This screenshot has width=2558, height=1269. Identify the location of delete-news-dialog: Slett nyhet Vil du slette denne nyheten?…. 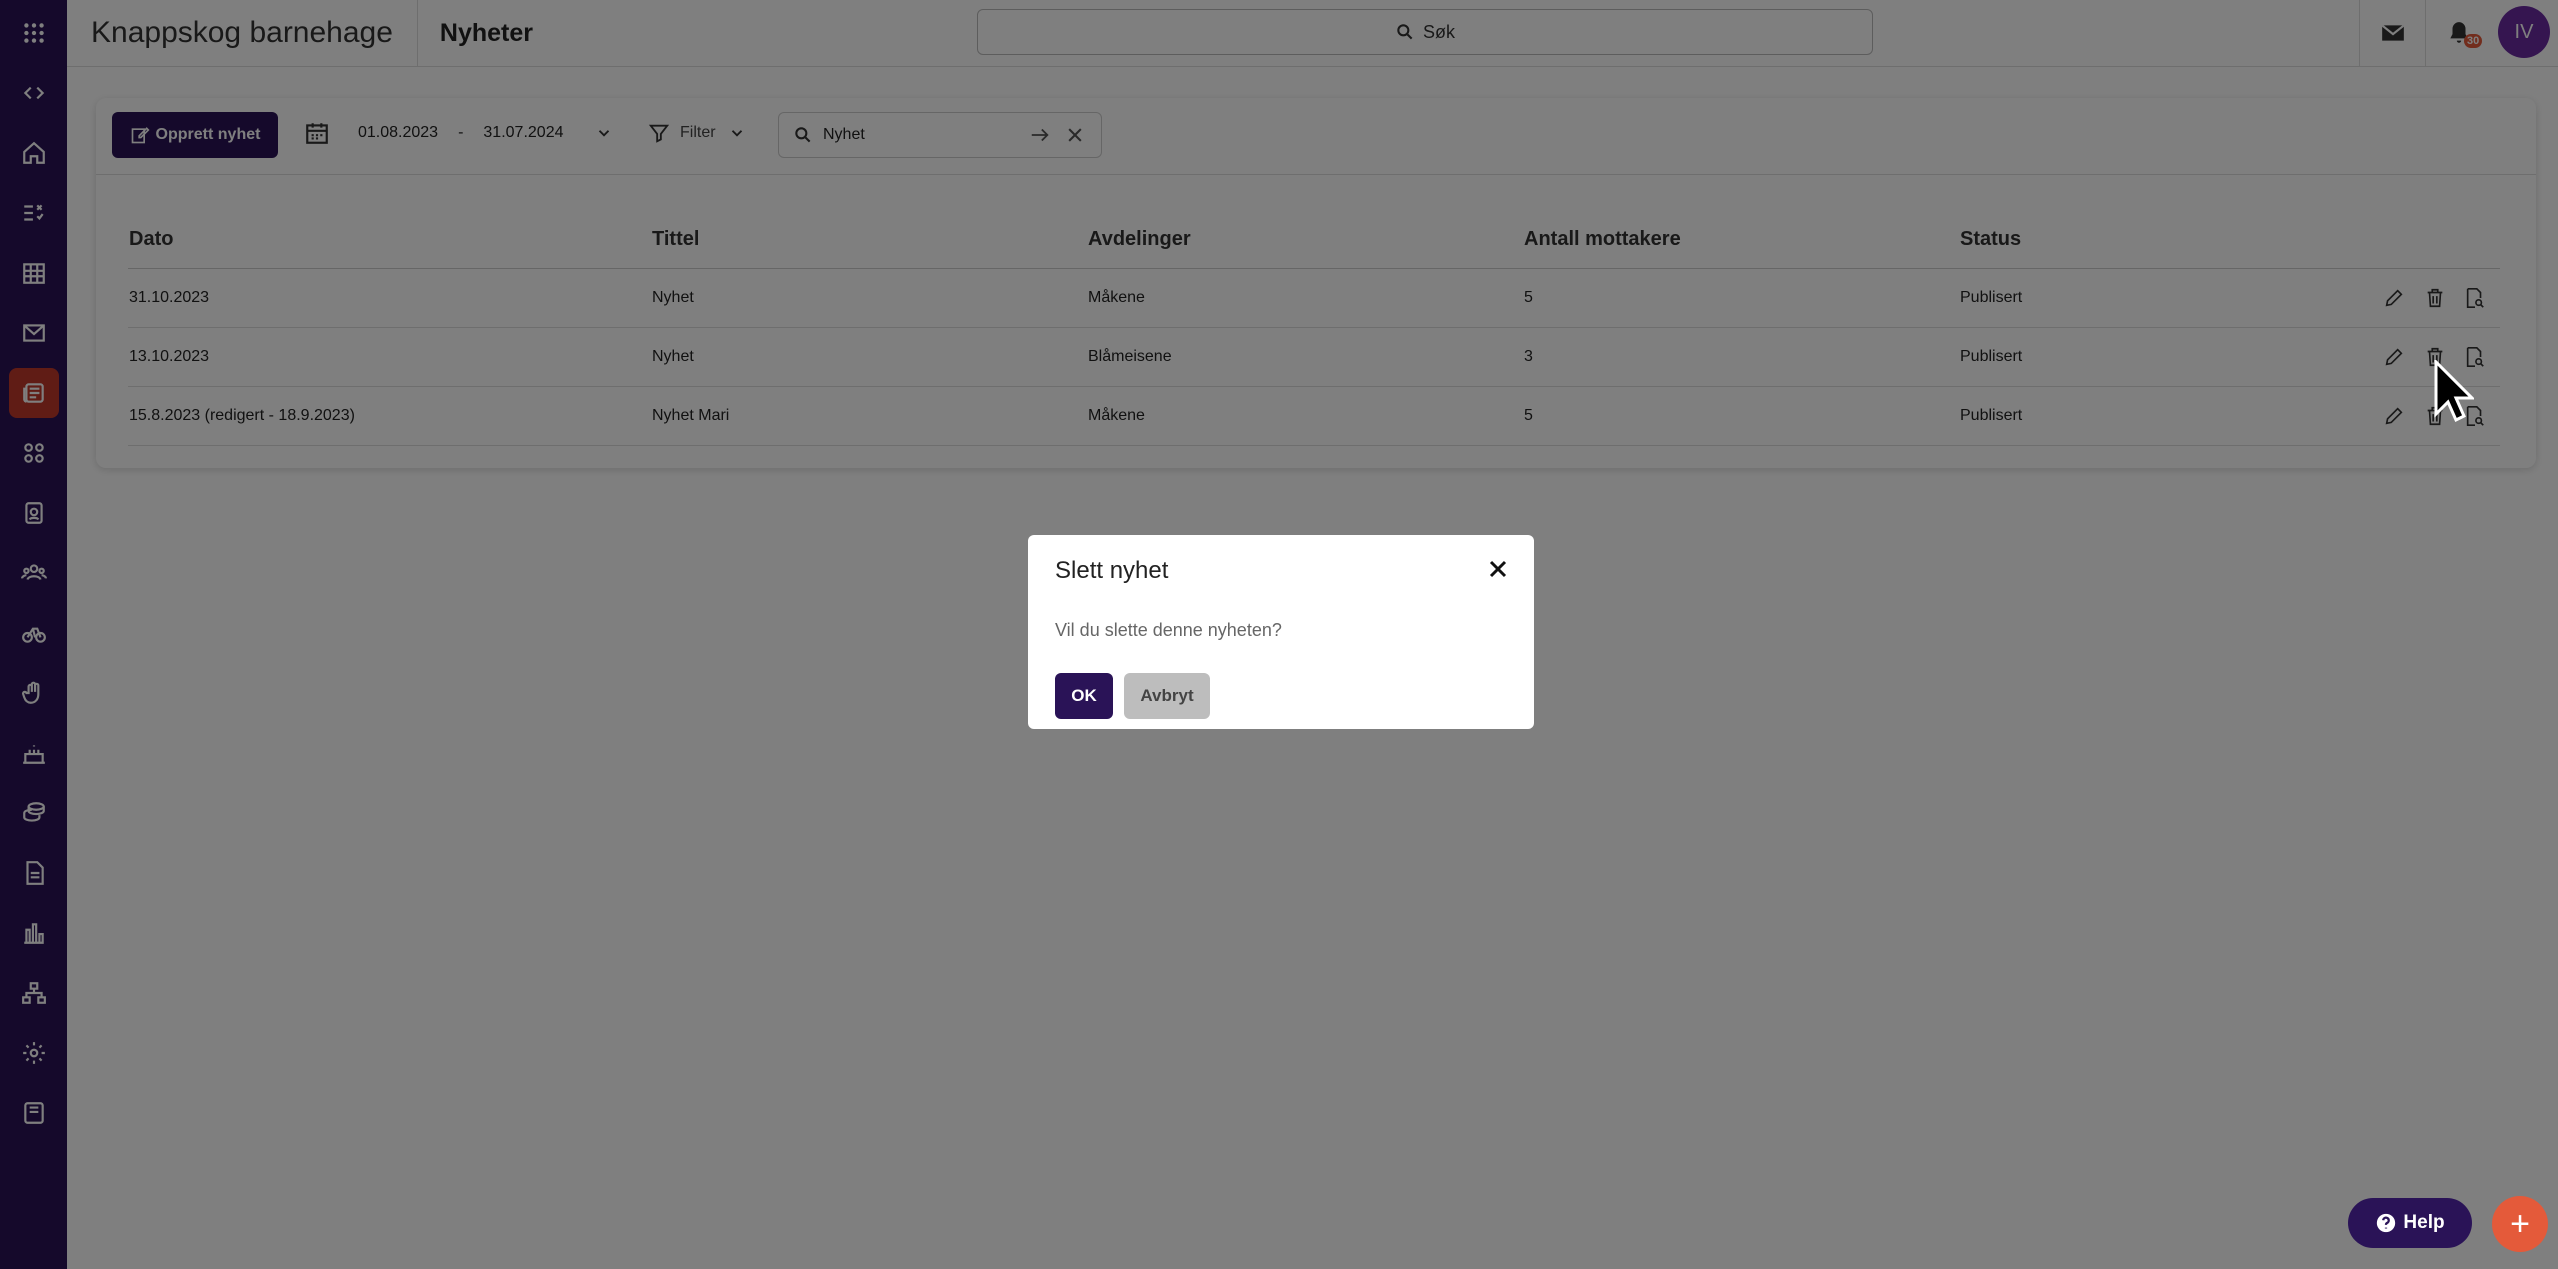
(1281, 632).